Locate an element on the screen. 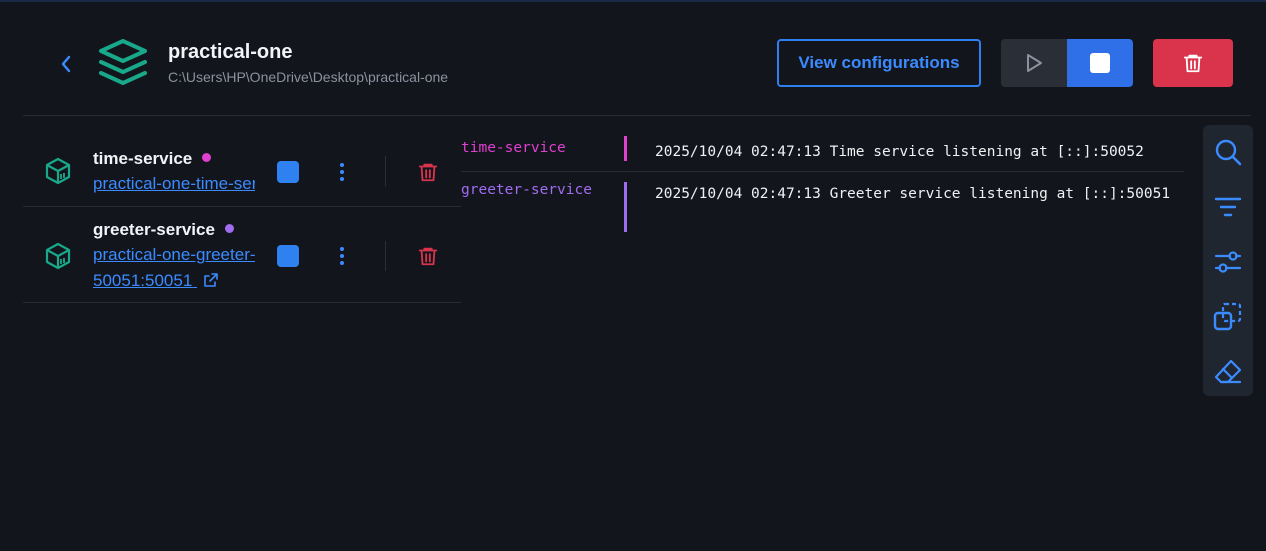 This screenshot has width=1266, height=551. run-controls is located at coordinates (1067, 63).